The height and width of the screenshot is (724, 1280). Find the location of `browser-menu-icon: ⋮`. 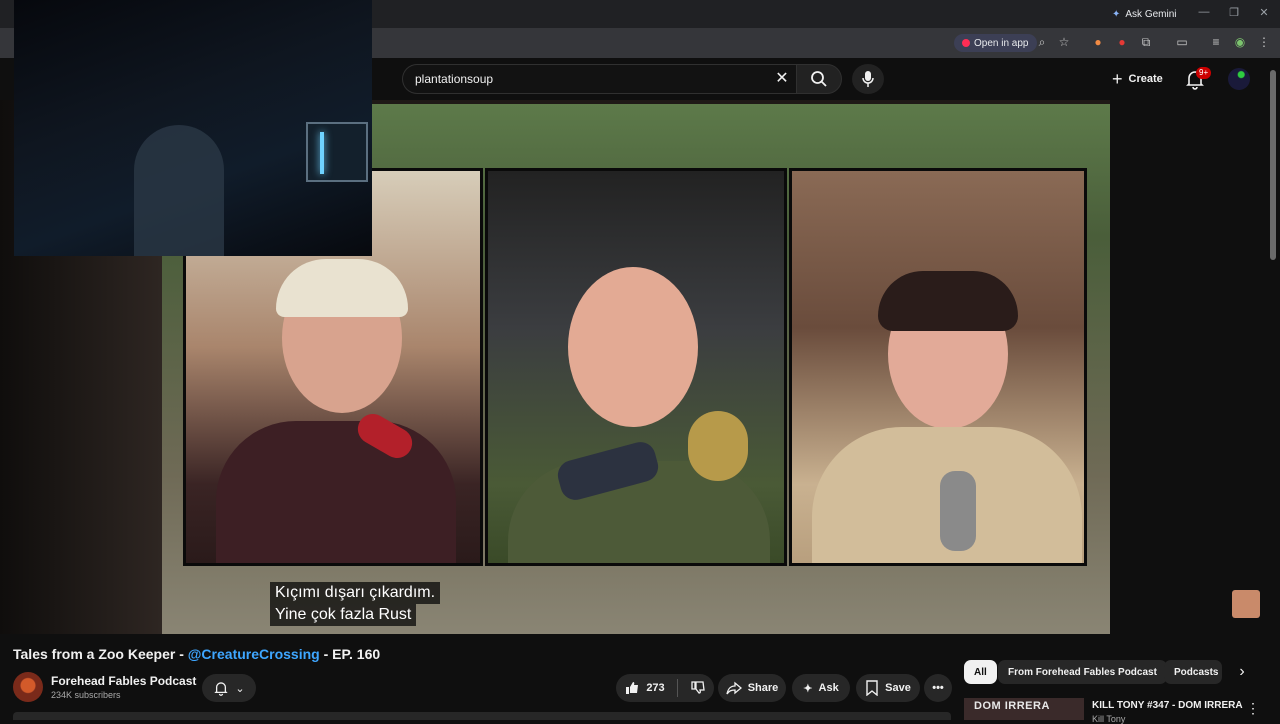

browser-menu-icon: ⋮ is located at coordinates (1264, 42).